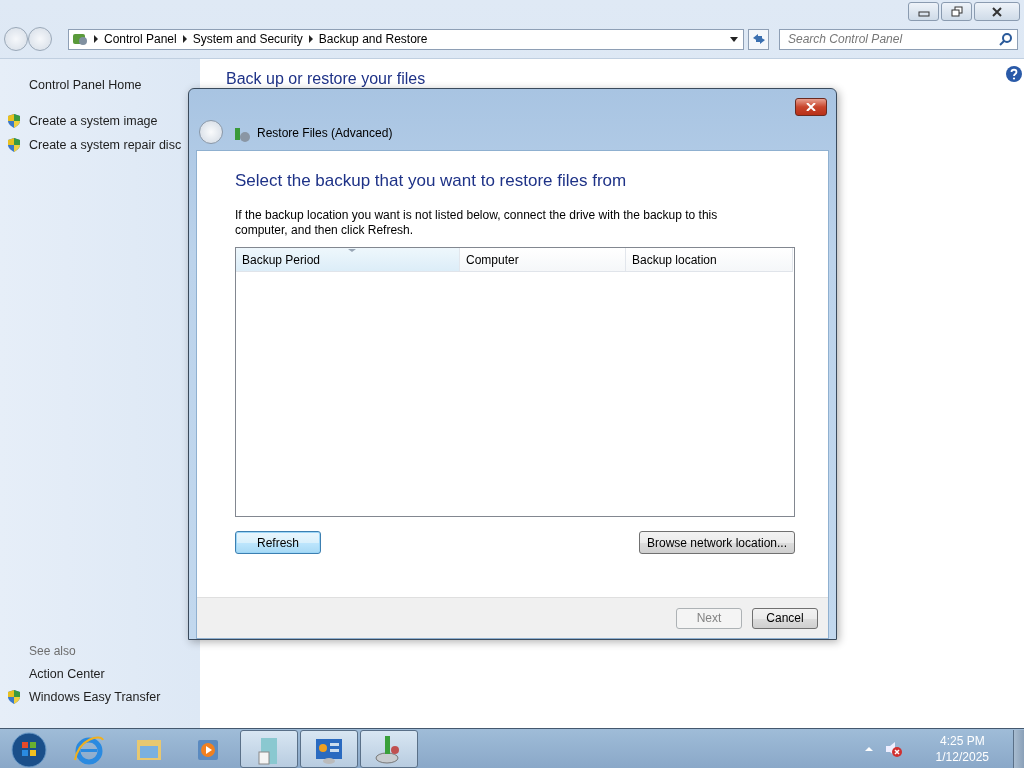 Image resolution: width=1024 pixels, height=768 pixels. Describe the element at coordinates (52, 651) in the screenshot. I see `section-label: See also` at that location.